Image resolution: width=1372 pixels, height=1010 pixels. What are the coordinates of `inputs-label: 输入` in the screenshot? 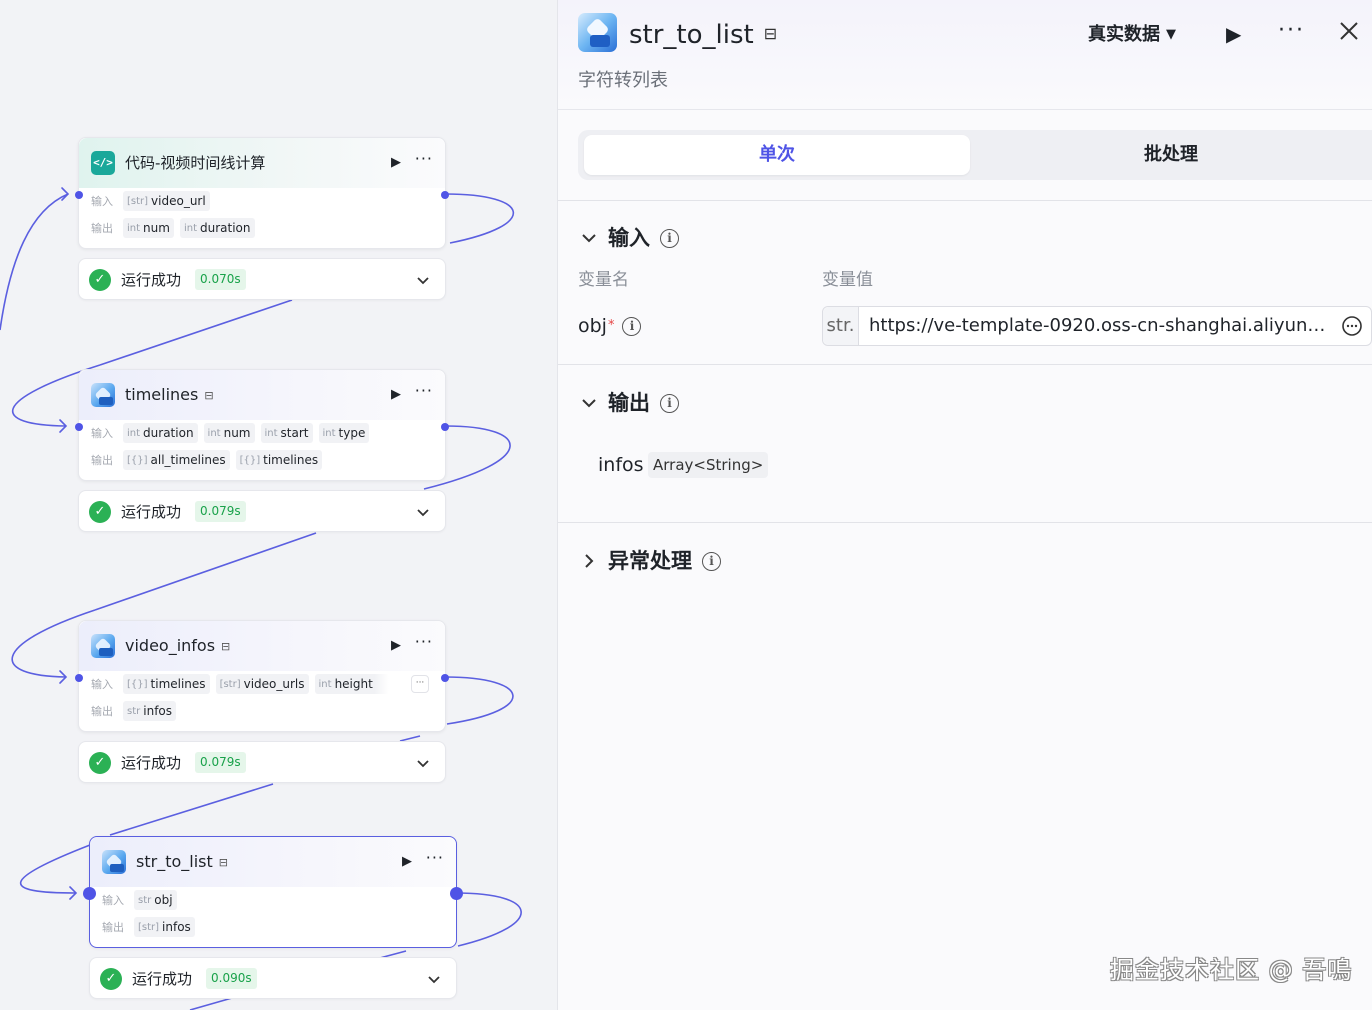 It's located at (102, 684).